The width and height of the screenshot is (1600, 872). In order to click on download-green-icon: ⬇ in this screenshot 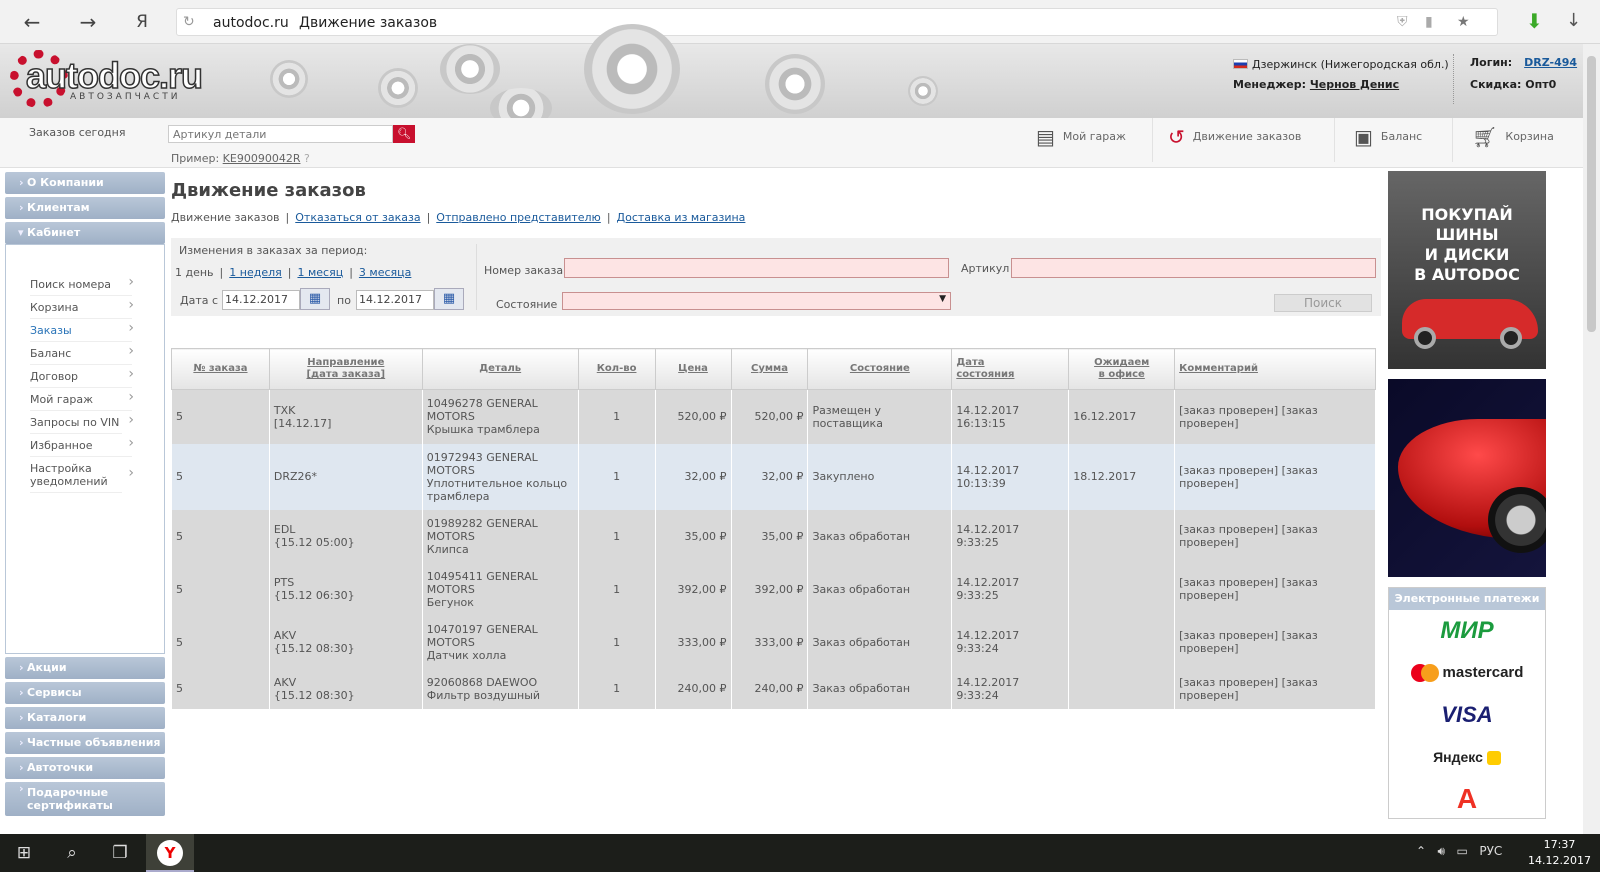, I will do `click(1534, 21)`.